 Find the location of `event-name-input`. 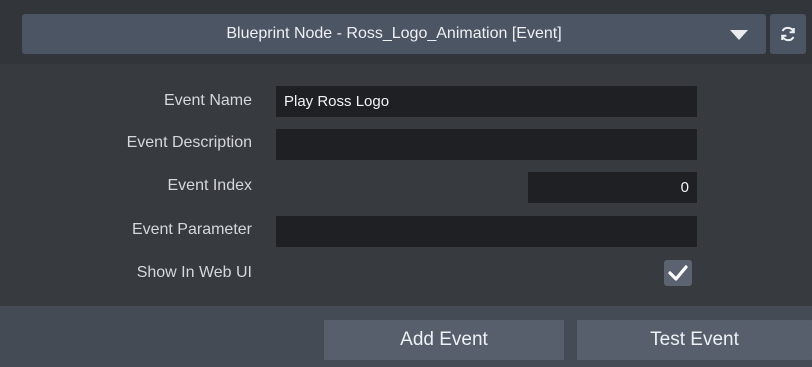

event-name-input is located at coordinates (486, 101).